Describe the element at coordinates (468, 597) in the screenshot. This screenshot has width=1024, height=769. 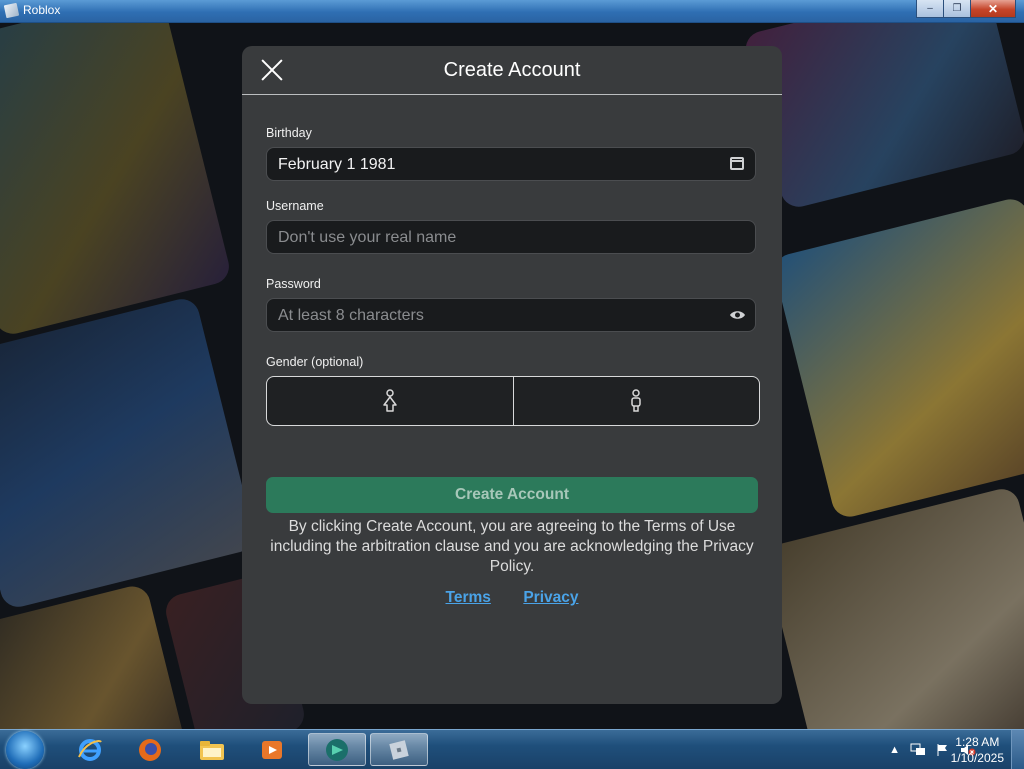
I see `terms-link: Terms` at that location.